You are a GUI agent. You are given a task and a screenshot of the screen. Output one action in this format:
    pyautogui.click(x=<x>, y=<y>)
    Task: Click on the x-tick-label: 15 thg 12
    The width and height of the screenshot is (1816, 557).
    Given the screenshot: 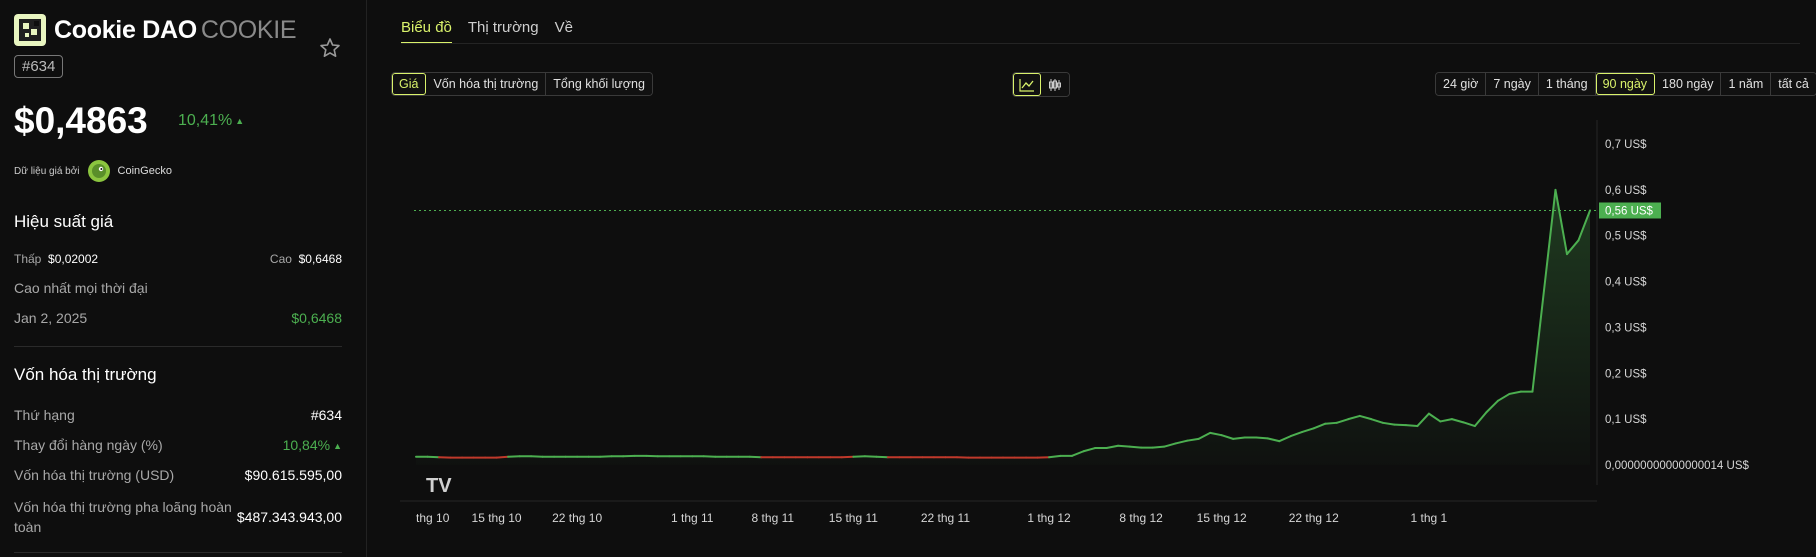 What is the action you would take?
    pyautogui.click(x=1222, y=518)
    